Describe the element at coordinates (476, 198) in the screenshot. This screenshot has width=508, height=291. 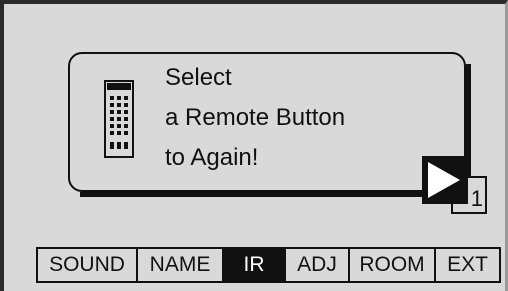
I see `page-number: 1` at that location.